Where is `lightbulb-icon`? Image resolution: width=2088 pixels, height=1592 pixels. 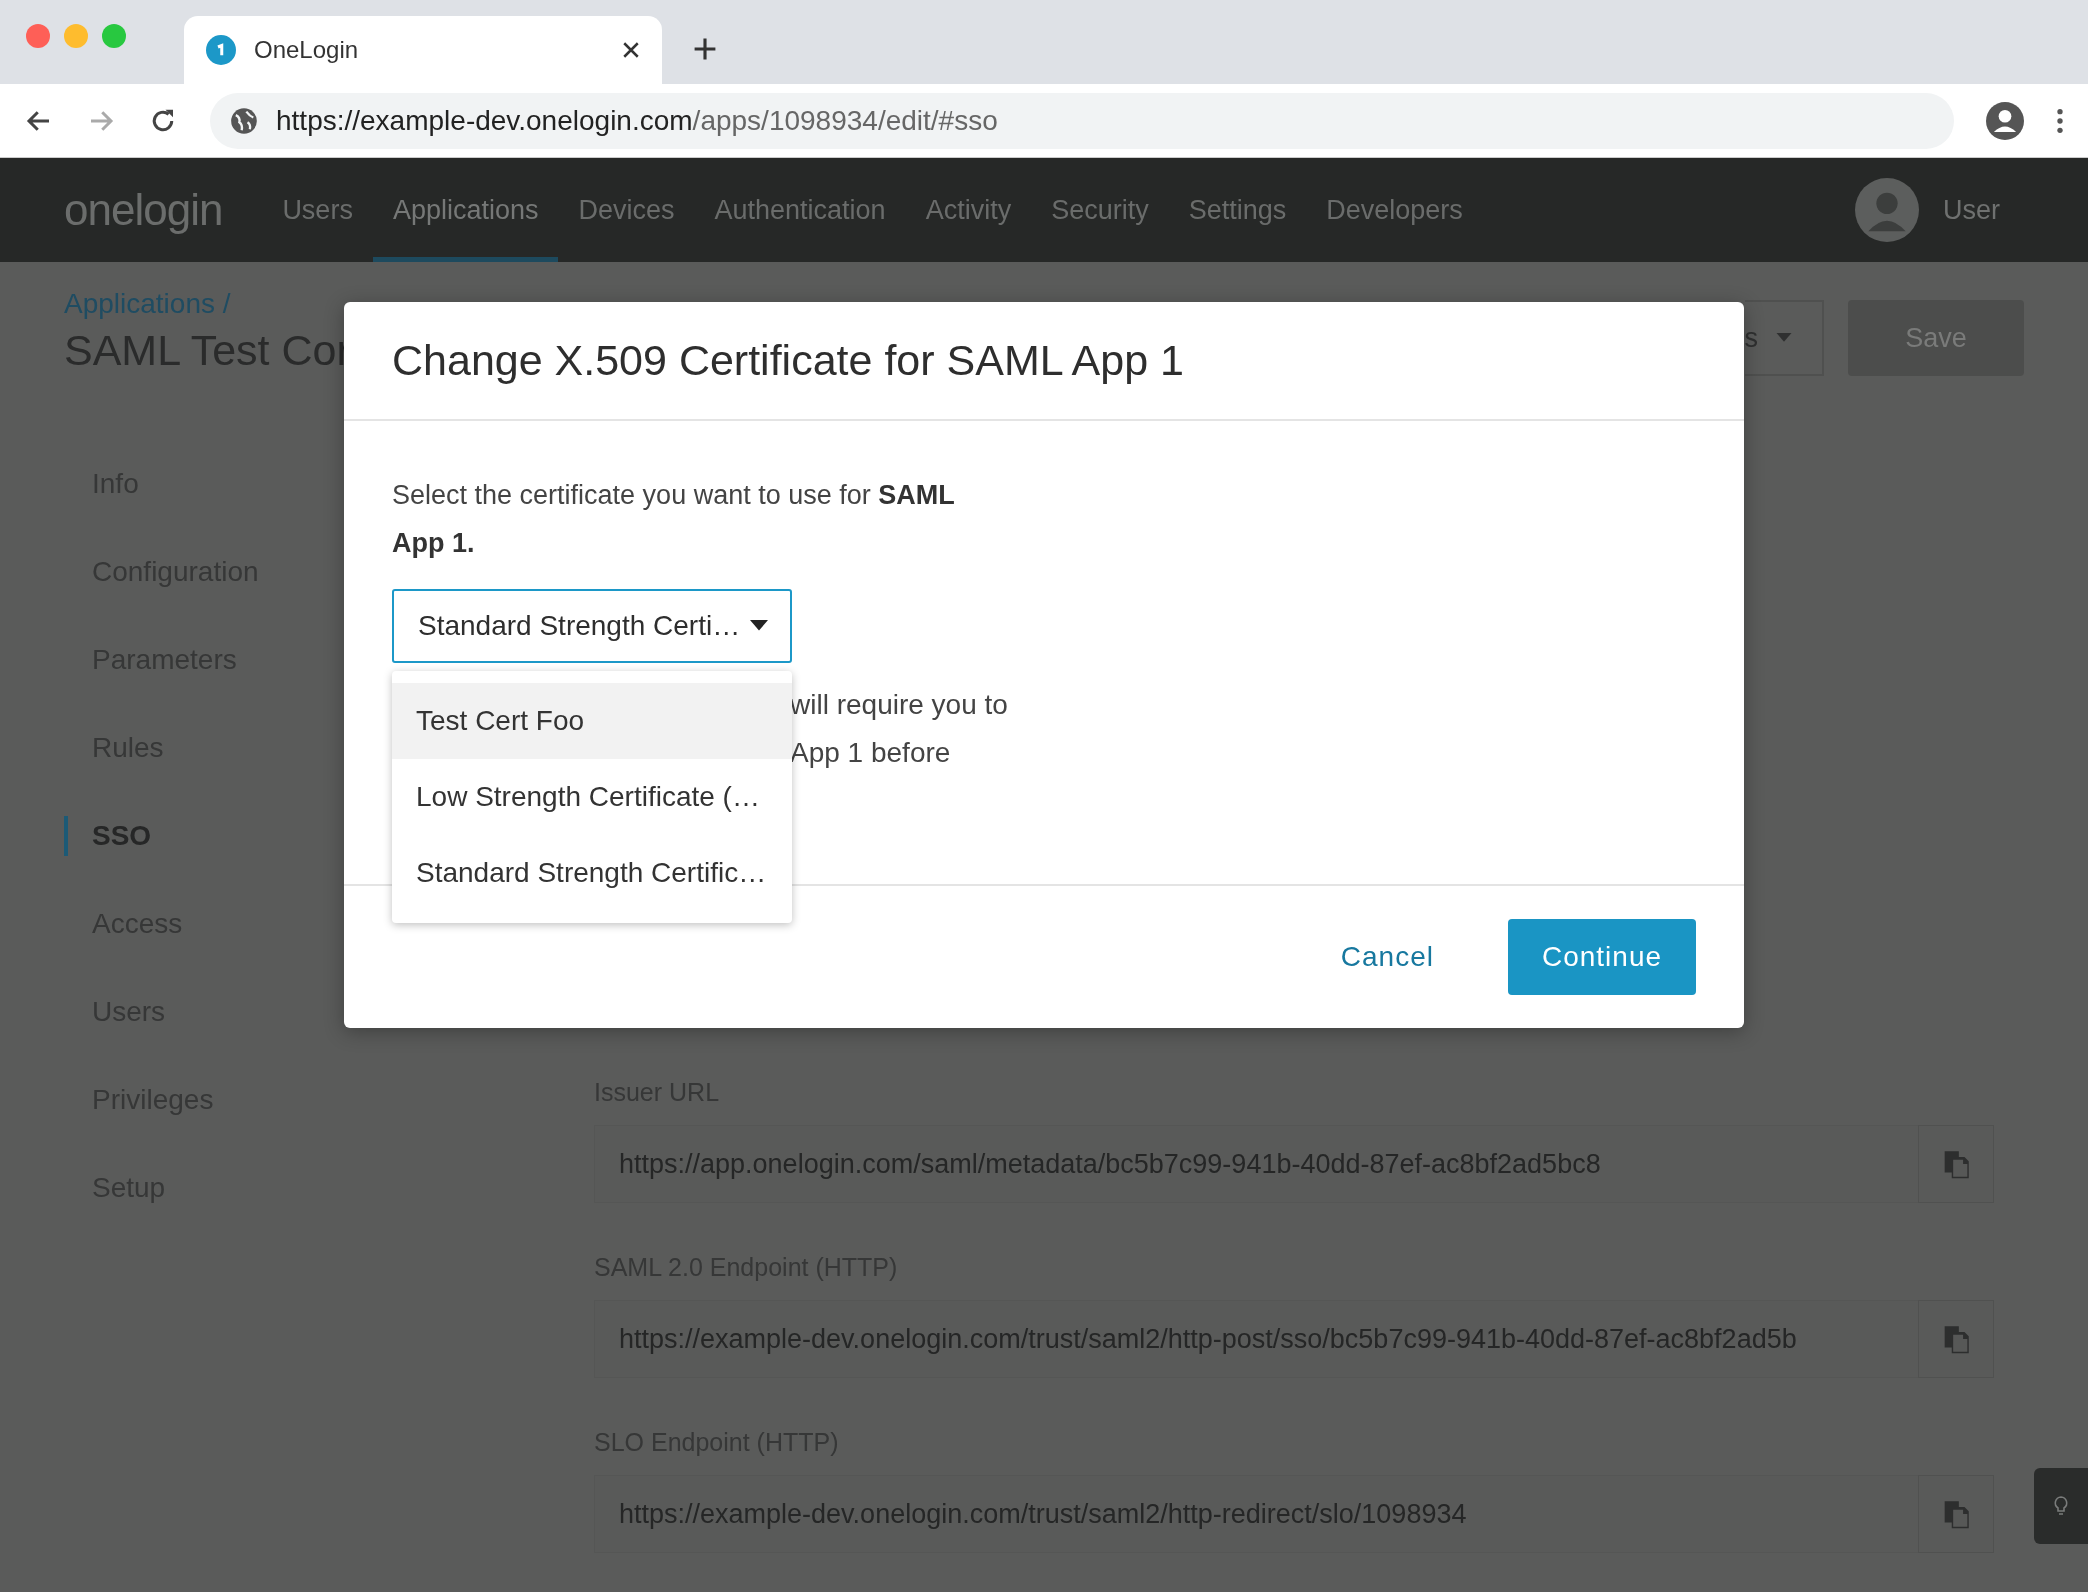 lightbulb-icon is located at coordinates (2061, 1506).